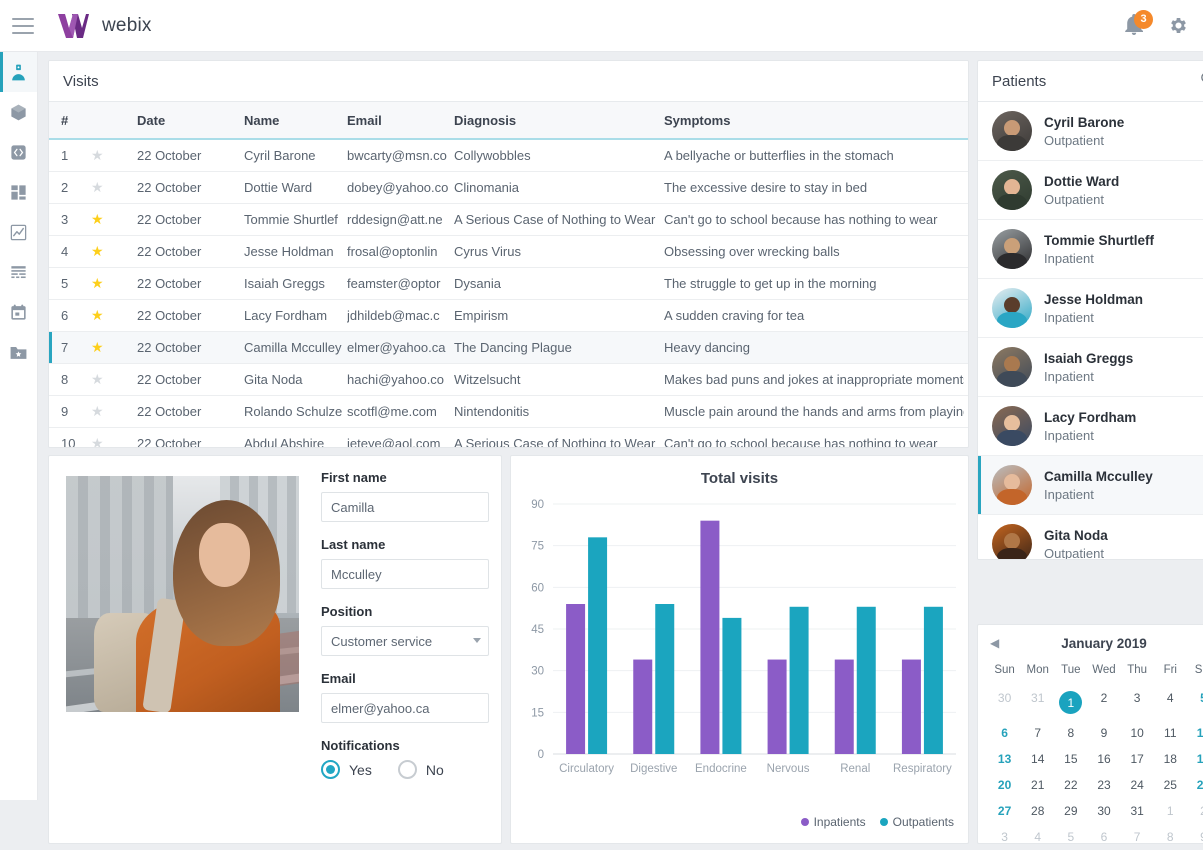 The width and height of the screenshot is (1203, 850). Describe the element at coordinates (1103, 759) in the screenshot. I see `calendar-day: 16` at that location.